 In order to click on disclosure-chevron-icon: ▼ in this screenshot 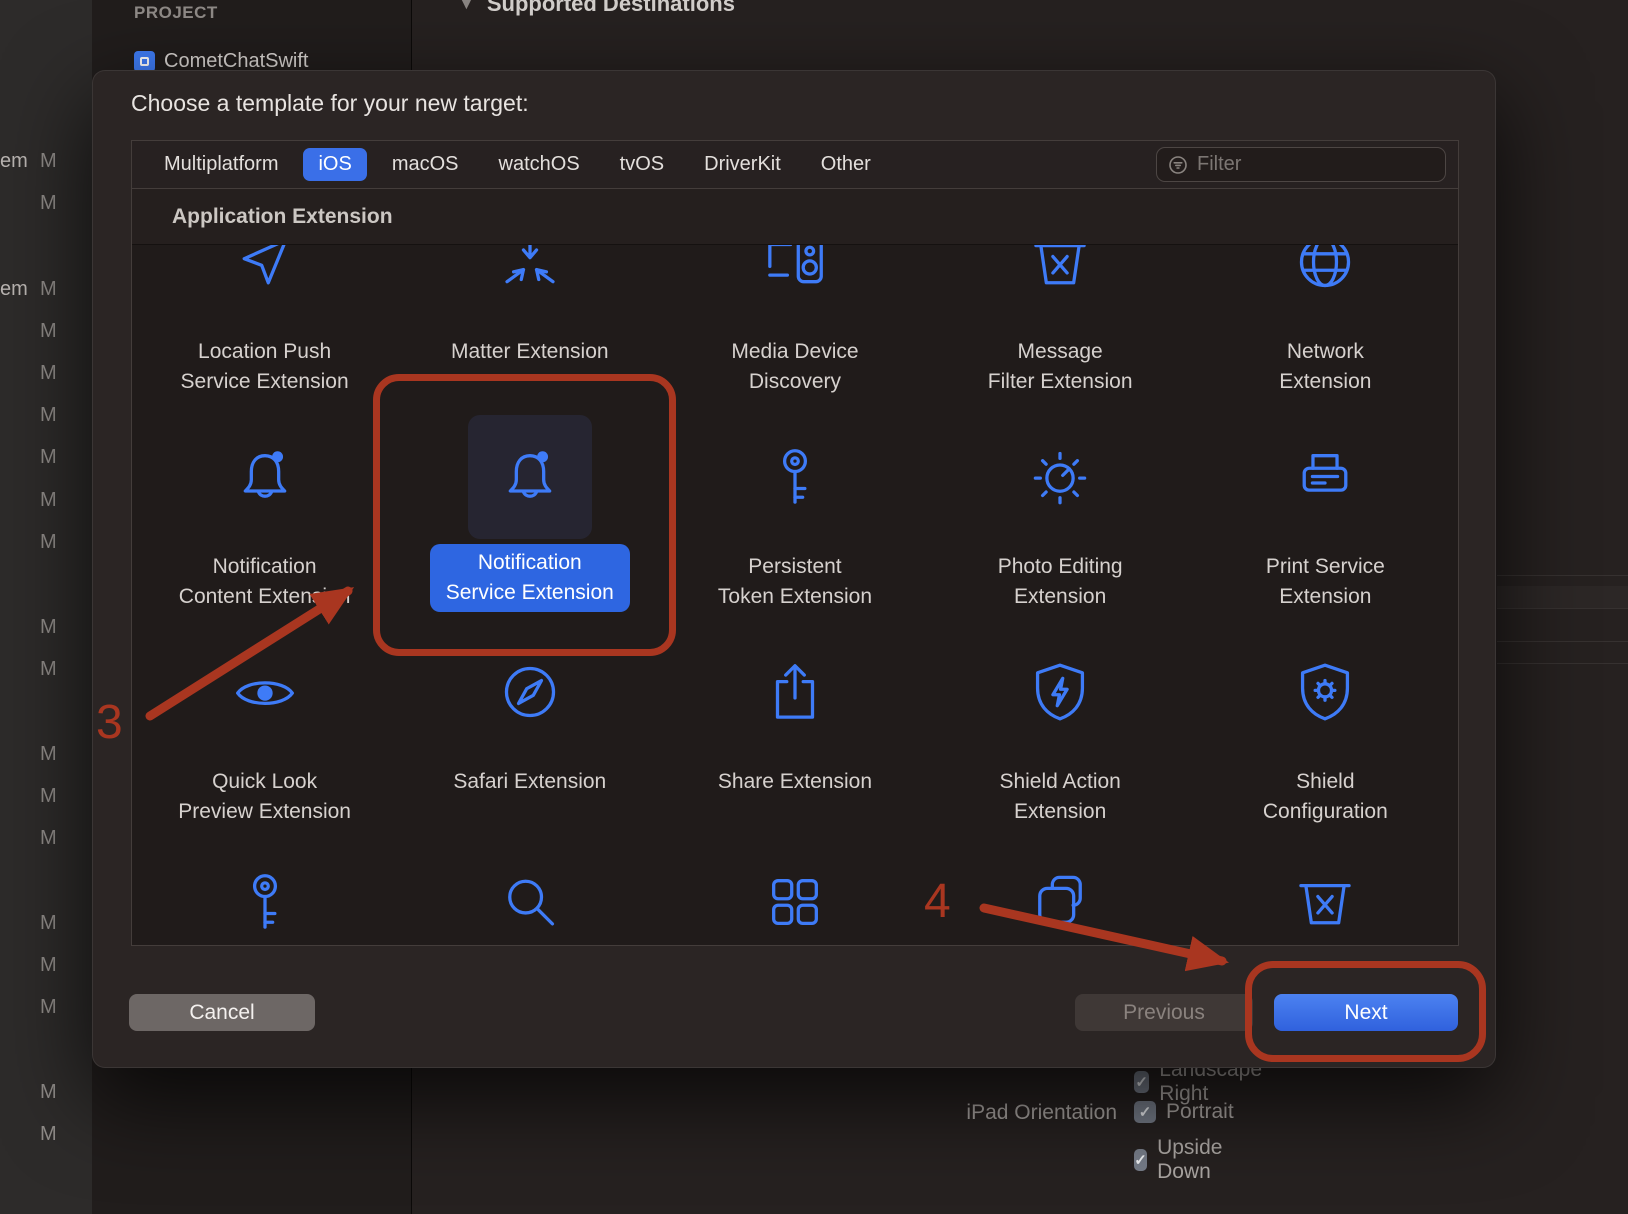, I will do `click(466, 7)`.